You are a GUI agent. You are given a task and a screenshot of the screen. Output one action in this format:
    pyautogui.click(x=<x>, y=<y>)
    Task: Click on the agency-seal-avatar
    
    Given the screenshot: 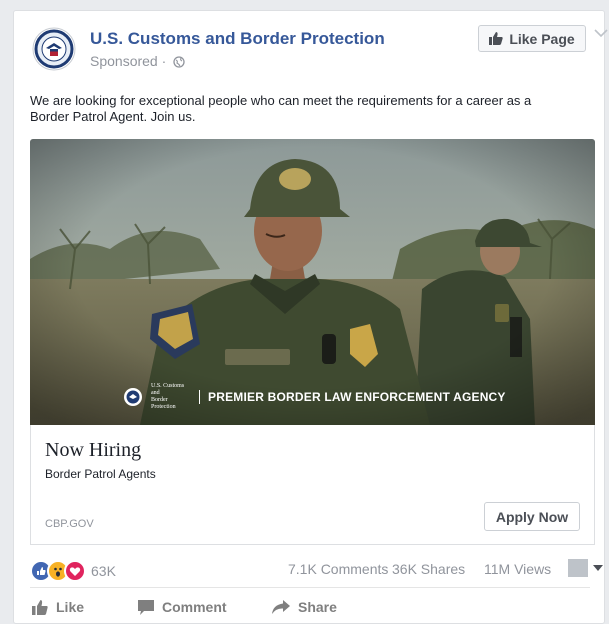 What is the action you would take?
    pyautogui.click(x=54, y=49)
    